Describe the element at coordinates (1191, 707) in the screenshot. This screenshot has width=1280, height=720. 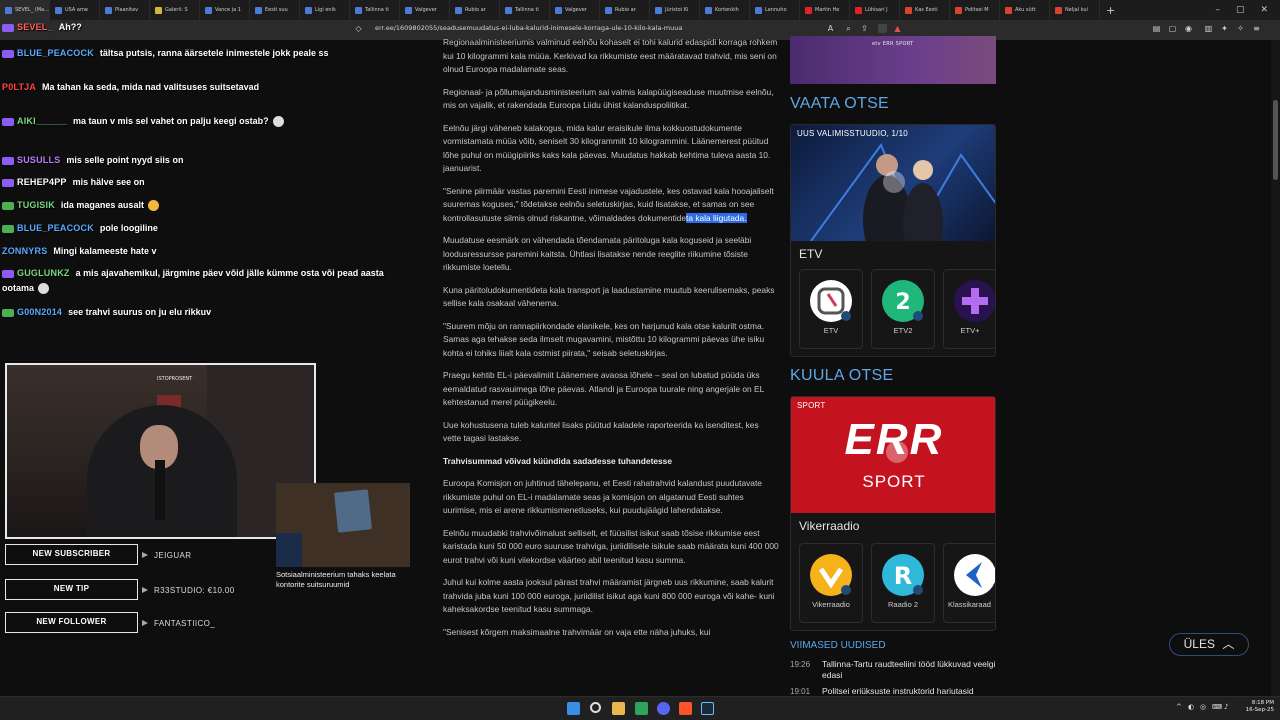
I see `tray-icon: ◐` at that location.